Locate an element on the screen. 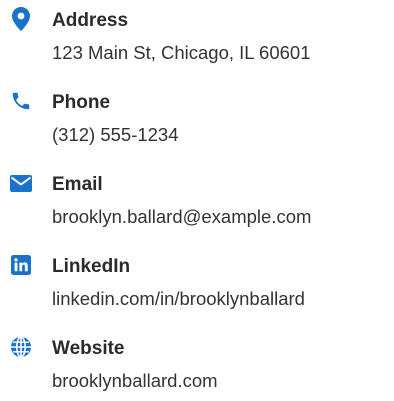 This screenshot has height=401, width=394. map-pin-icon is located at coordinates (21, 19).